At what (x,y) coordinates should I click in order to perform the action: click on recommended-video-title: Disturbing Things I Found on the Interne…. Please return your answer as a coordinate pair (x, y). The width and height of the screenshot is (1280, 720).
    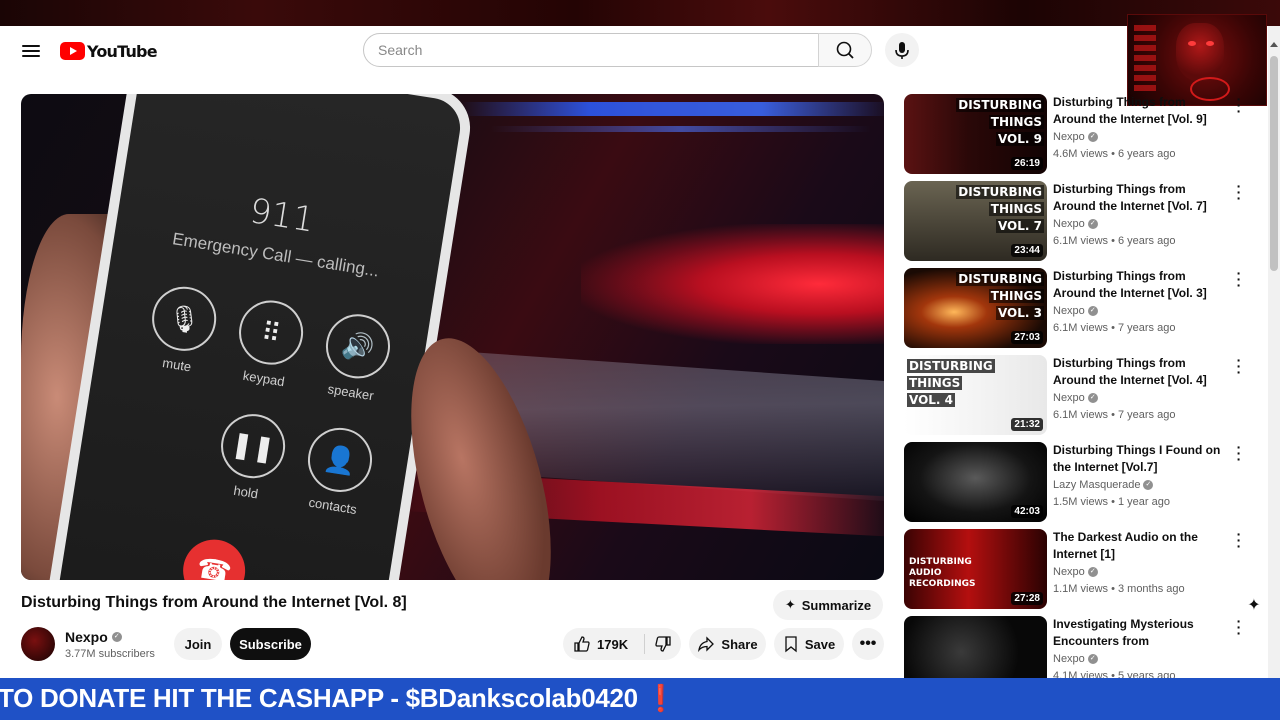
    Looking at the image, I should click on (1139, 459).